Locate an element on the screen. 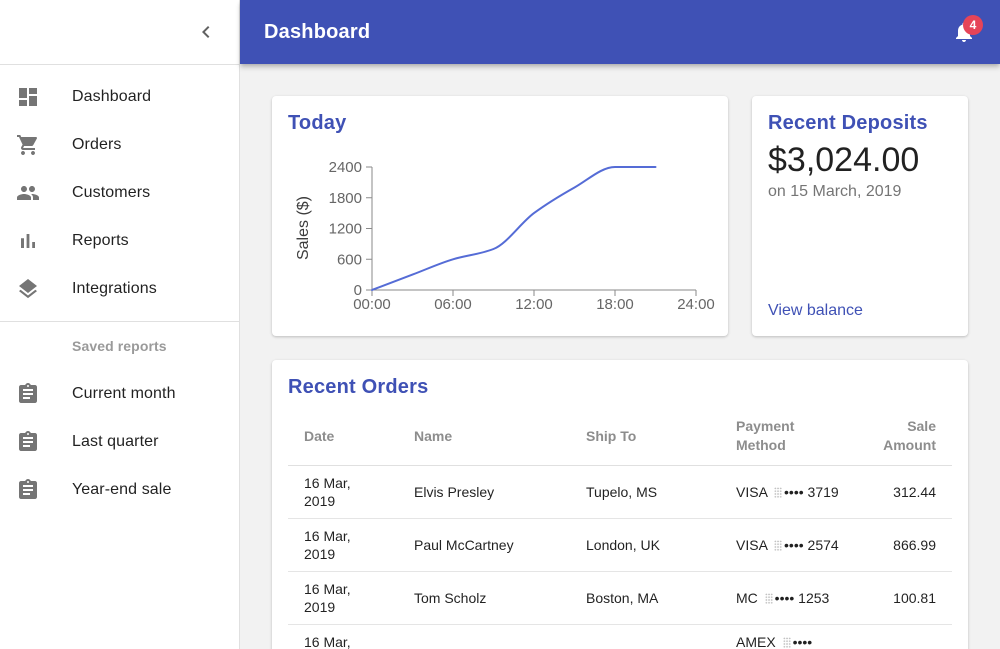  sidebar-item-current-month: Current month is located at coordinates (119, 394).